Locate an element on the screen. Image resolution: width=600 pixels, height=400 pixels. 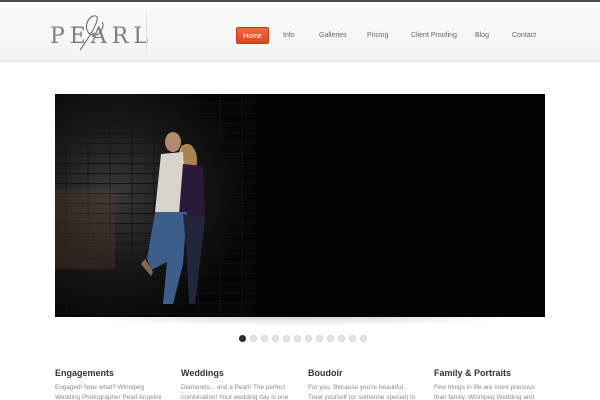
nav-item-galleries: Galleries is located at coordinates (333, 35).